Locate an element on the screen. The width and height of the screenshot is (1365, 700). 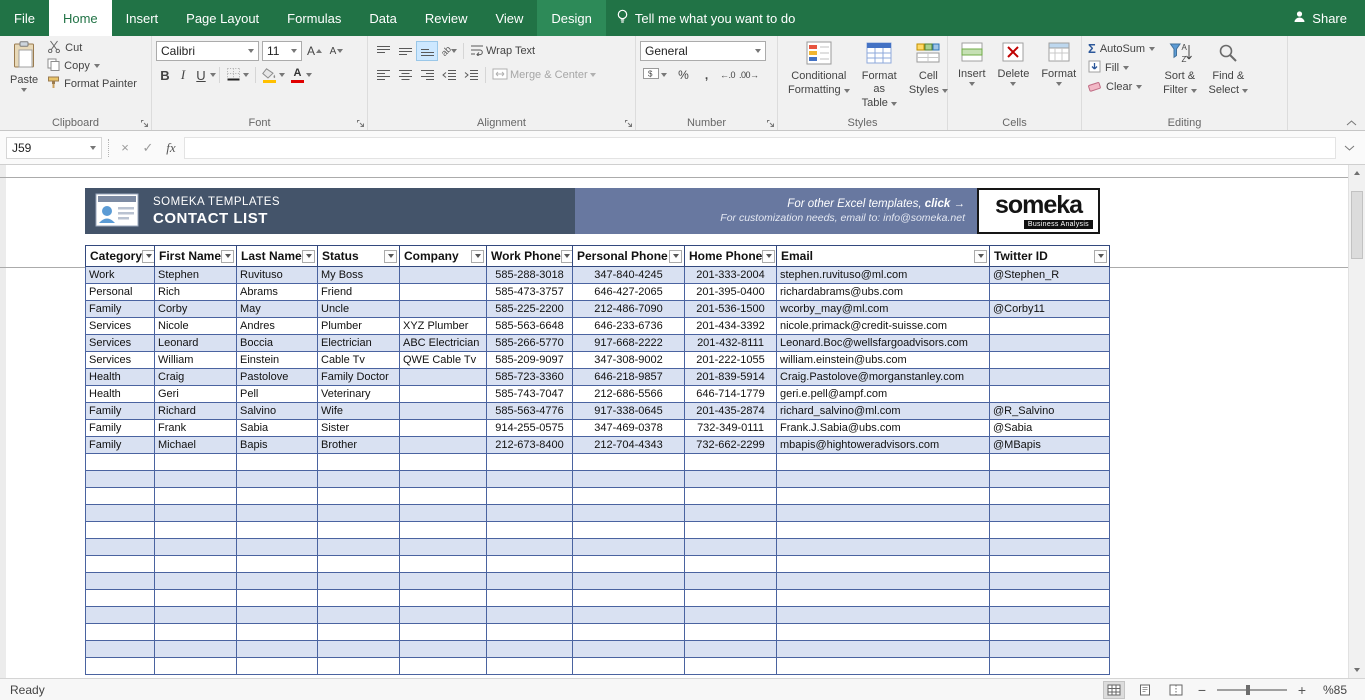
cell: @Corby11 is located at coordinates (1050, 309).